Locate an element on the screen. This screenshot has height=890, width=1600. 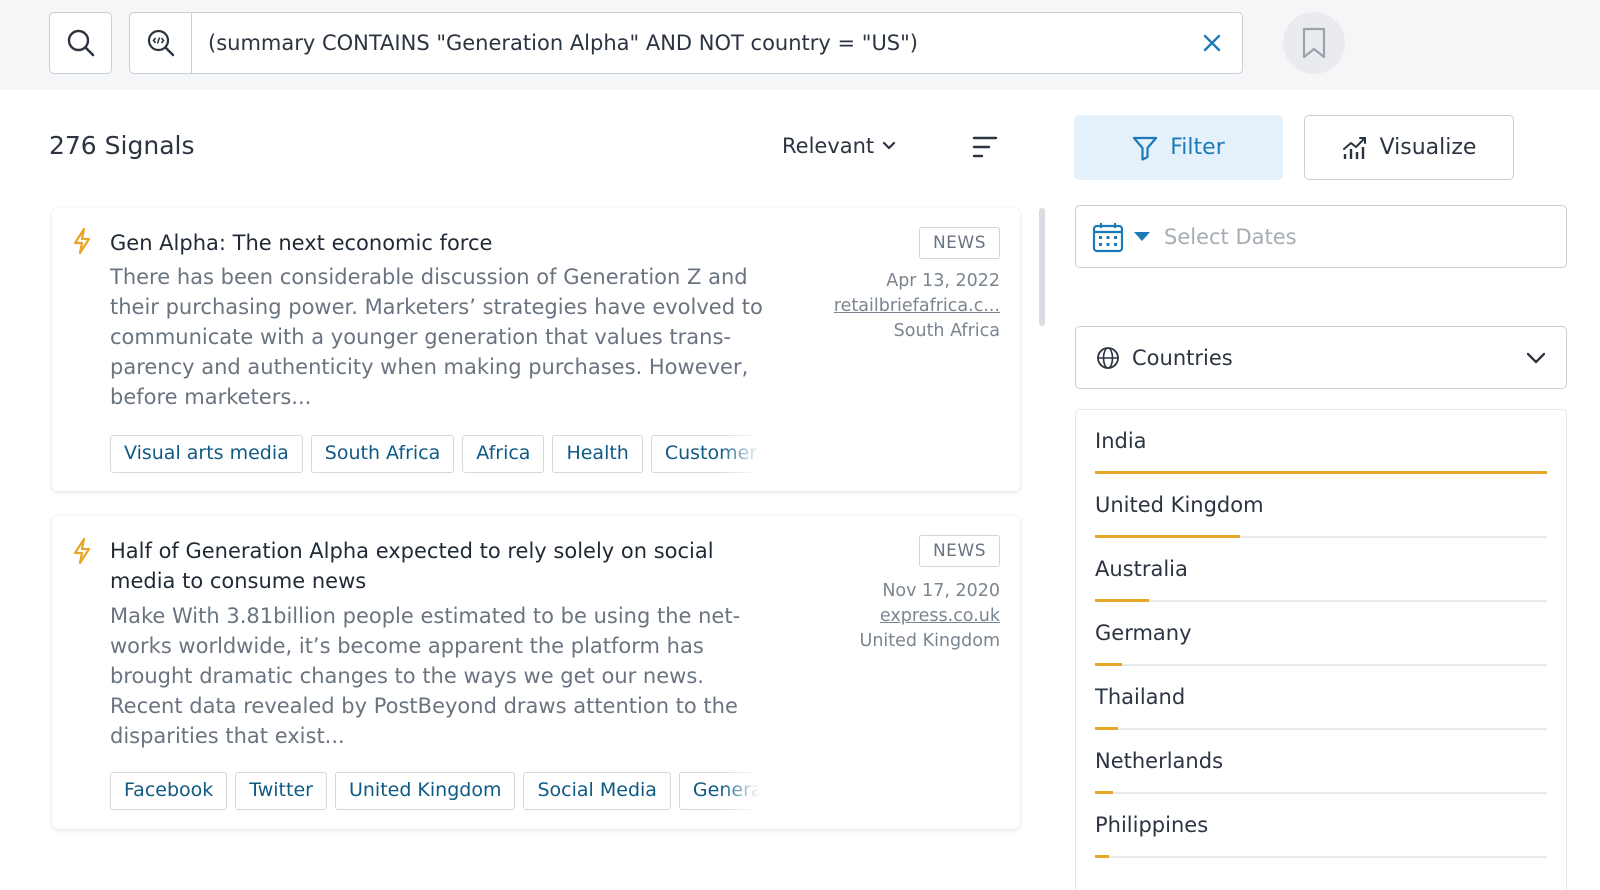
code-search-icon is located at coordinates (160, 43).